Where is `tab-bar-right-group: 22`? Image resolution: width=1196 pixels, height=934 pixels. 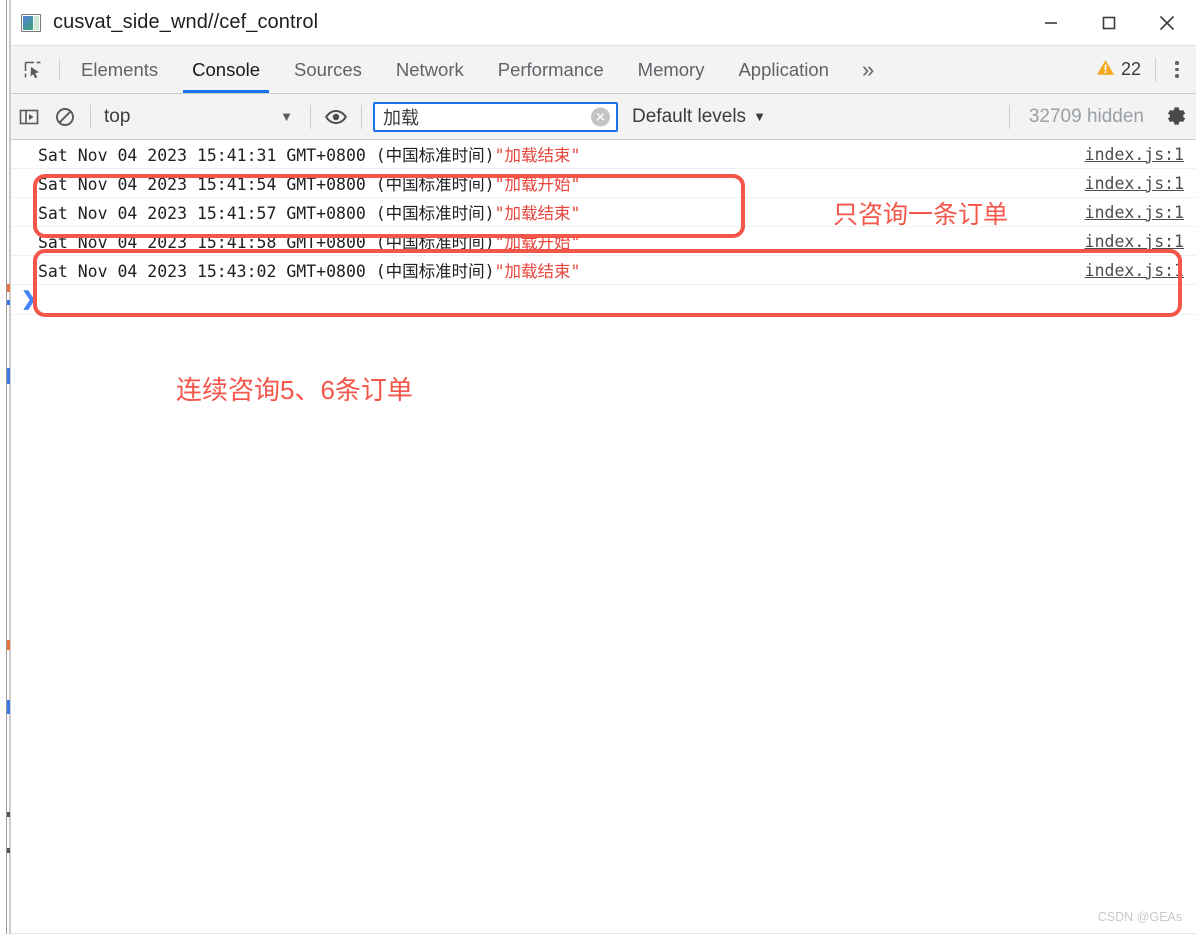 tab-bar-right-group: 22 is located at coordinates (1142, 69).